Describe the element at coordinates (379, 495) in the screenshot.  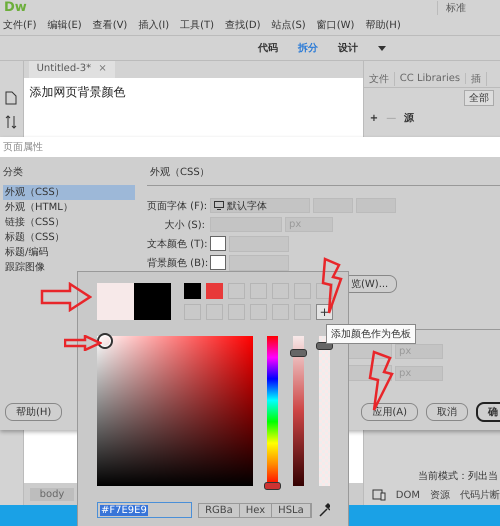
I see `device-icon` at that location.